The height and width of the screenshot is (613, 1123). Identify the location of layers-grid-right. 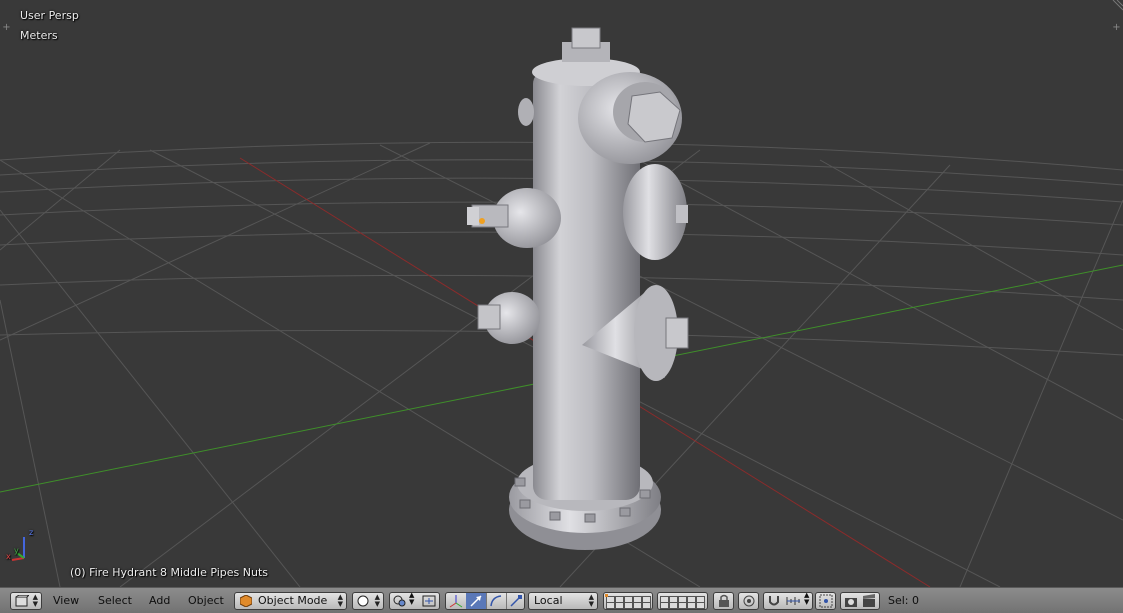
(682, 601).